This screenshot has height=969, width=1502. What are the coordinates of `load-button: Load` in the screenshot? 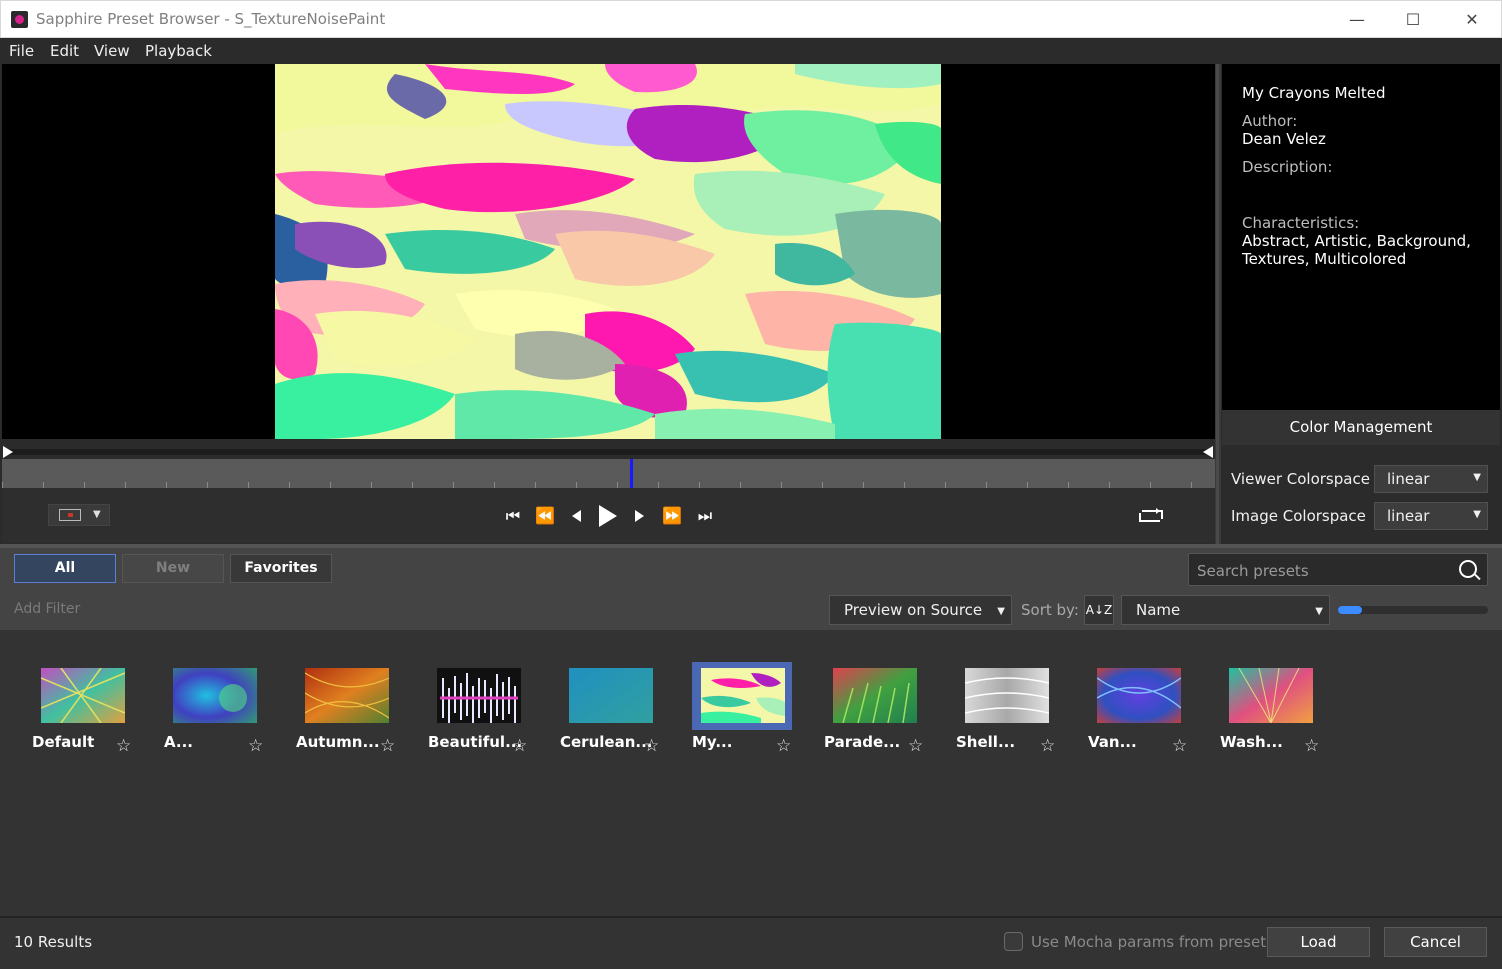 It's located at (1318, 942).